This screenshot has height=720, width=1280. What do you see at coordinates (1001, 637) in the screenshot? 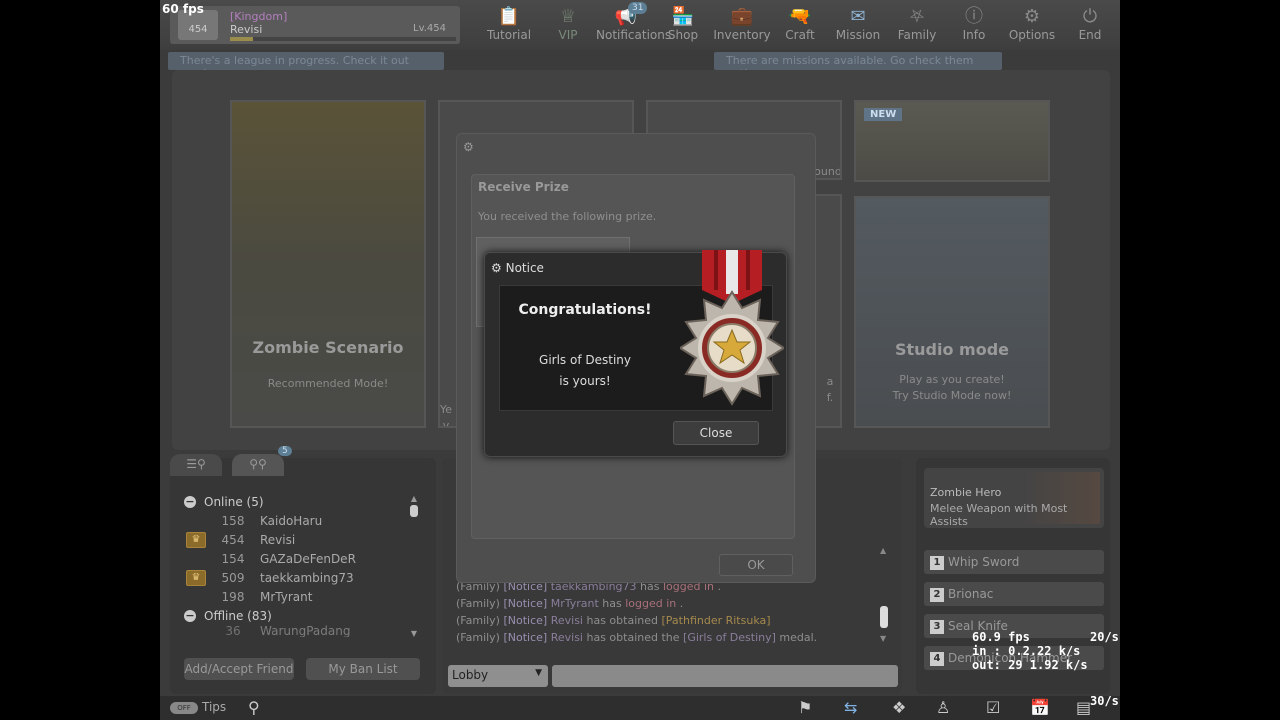
I see `fps-stat: 60.9 fps` at bounding box center [1001, 637].